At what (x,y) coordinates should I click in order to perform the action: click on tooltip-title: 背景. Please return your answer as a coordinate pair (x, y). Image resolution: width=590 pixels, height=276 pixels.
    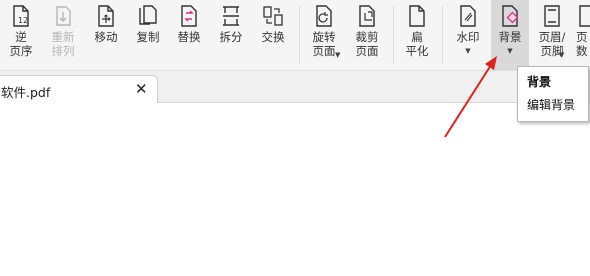
    Looking at the image, I should click on (539, 82).